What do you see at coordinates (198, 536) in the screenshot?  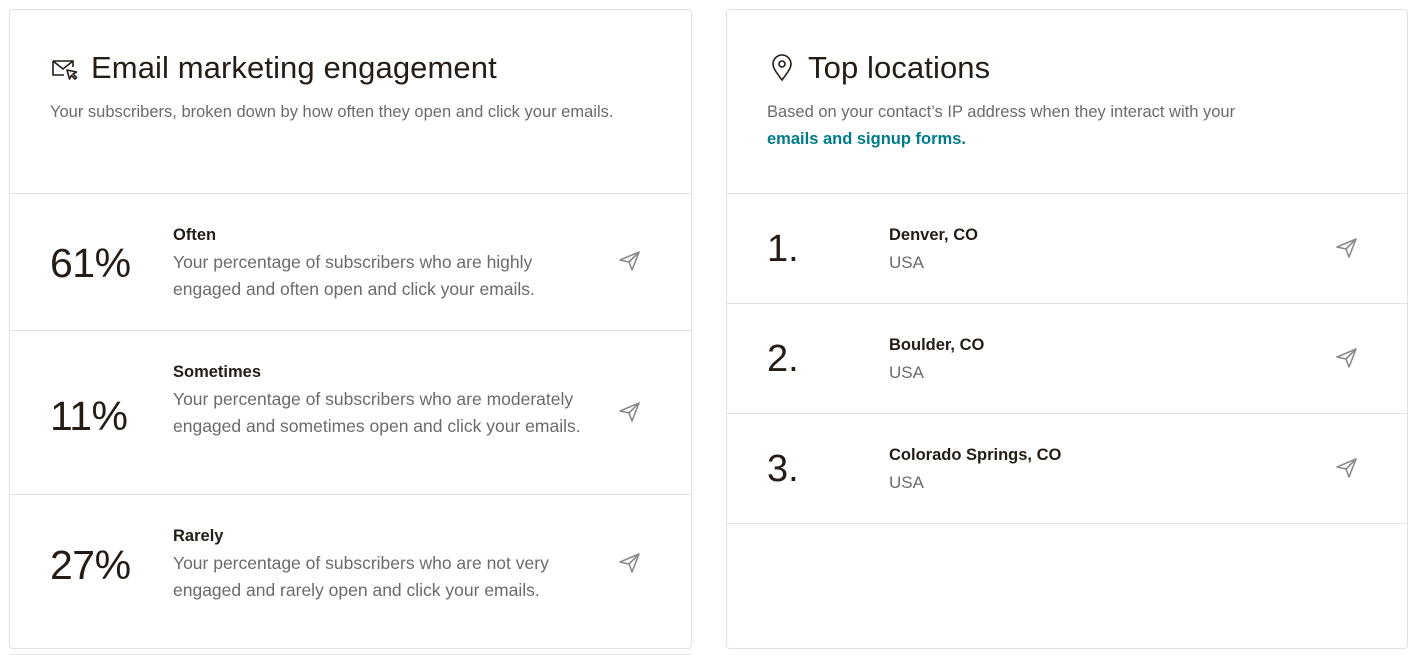 I see `engagement-label: Rarely` at bounding box center [198, 536].